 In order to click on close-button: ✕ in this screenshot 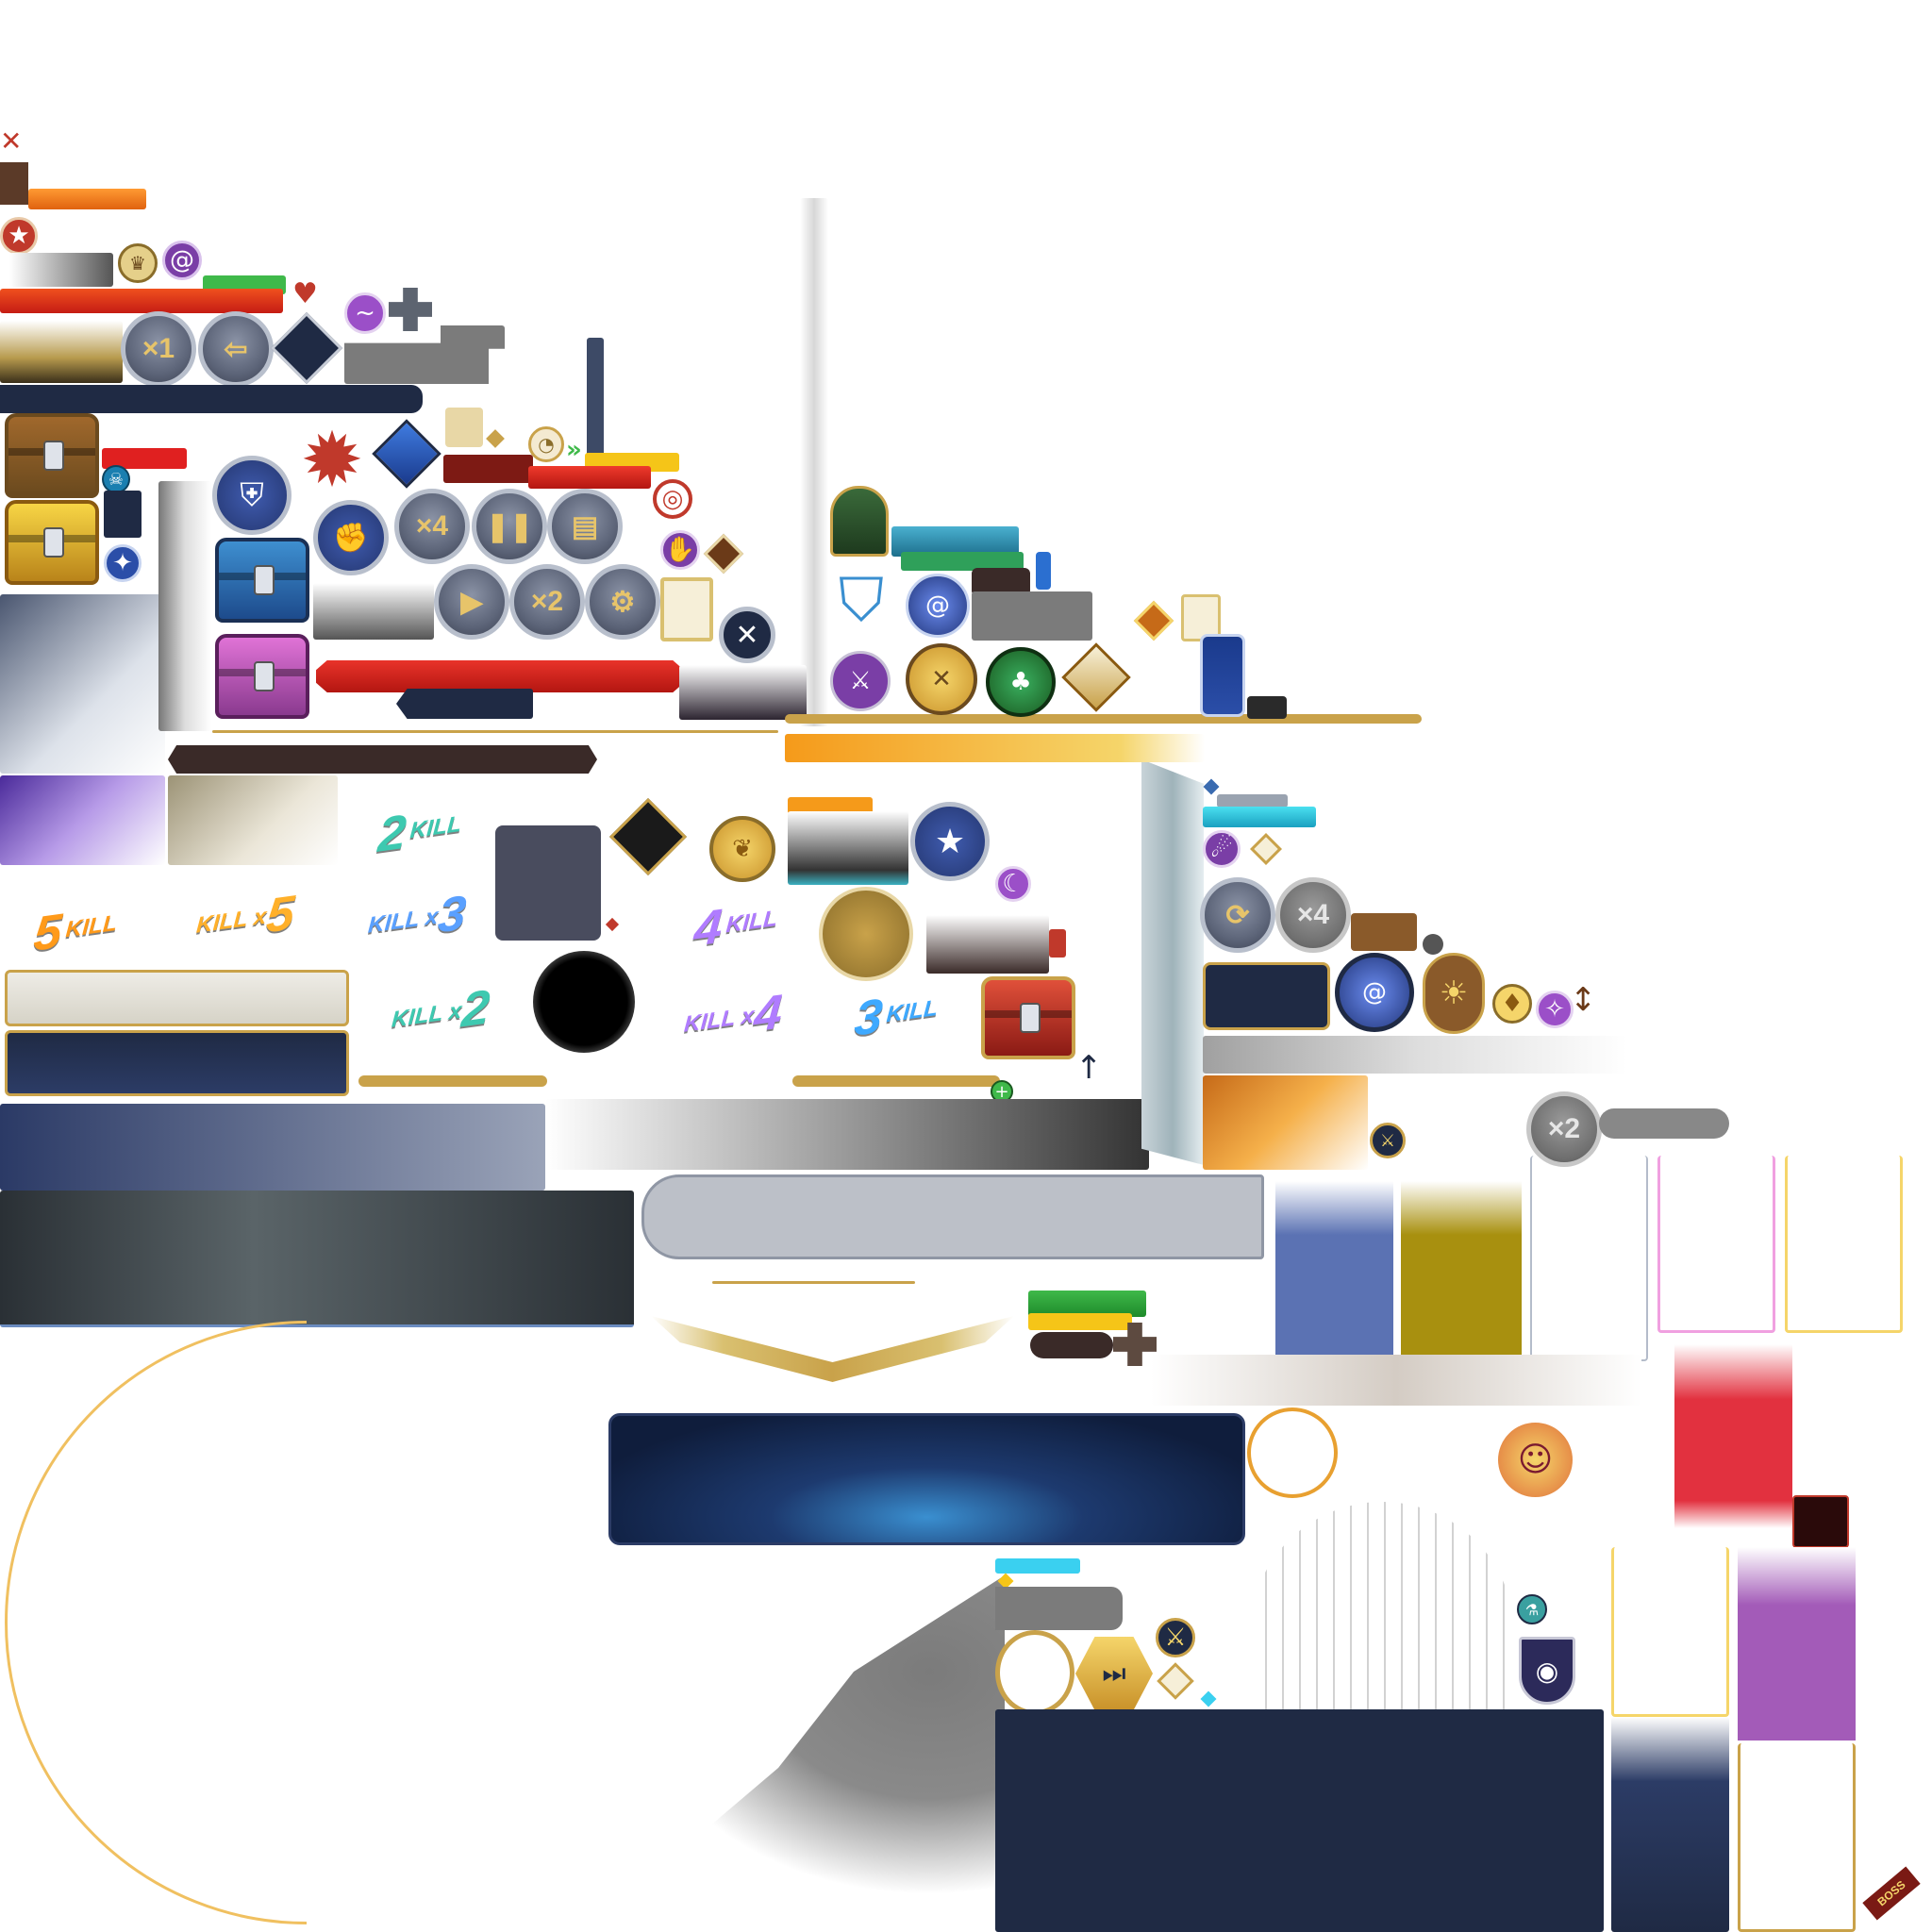, I will do `click(747, 635)`.